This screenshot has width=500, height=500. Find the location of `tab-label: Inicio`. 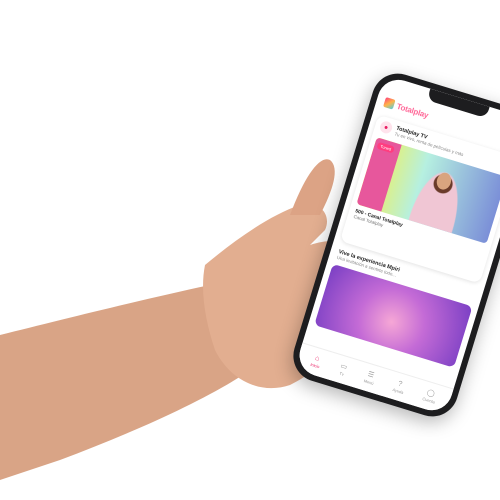

tab-label: Inicio is located at coordinates (315, 365).